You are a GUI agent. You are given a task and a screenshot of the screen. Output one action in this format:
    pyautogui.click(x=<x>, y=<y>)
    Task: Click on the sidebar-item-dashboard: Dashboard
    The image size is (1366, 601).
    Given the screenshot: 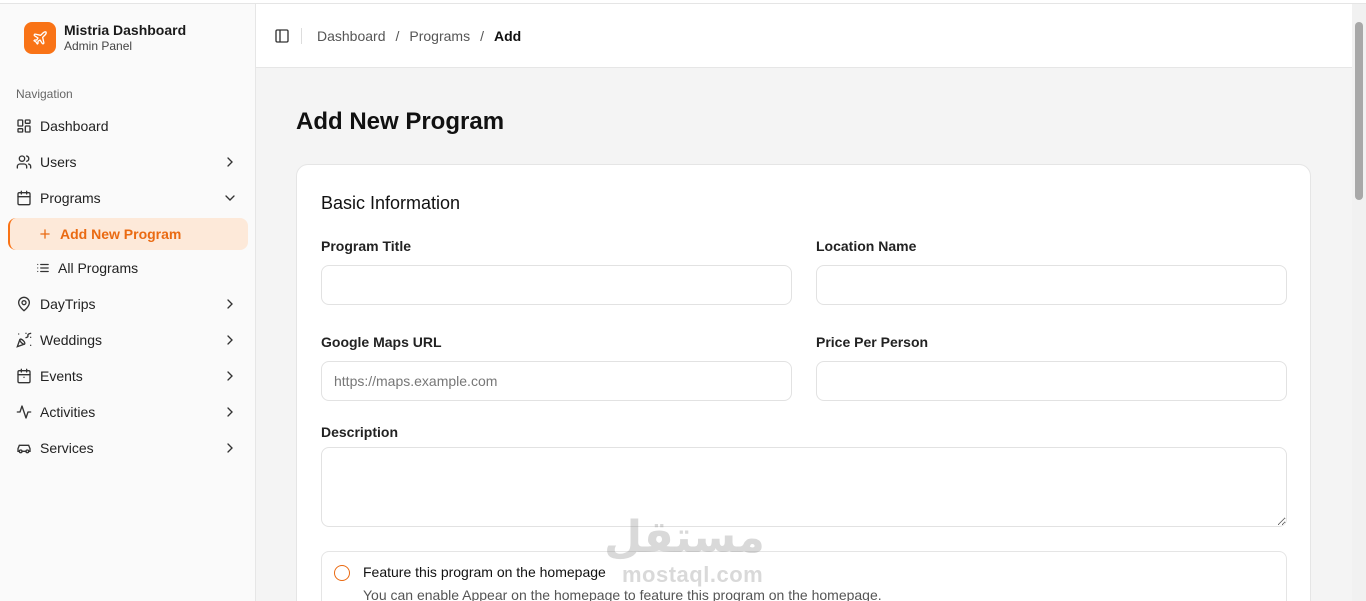 What is the action you would take?
    pyautogui.click(x=128, y=126)
    